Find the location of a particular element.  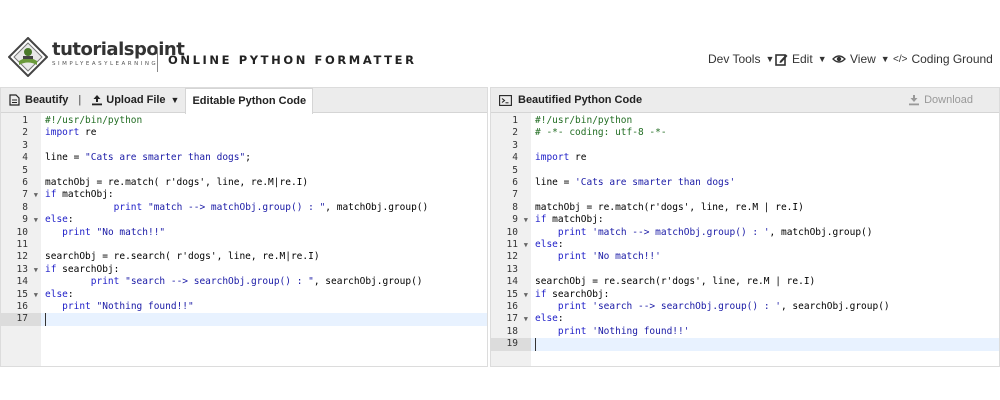

beautify-button: Beautify is located at coordinates (38, 100).